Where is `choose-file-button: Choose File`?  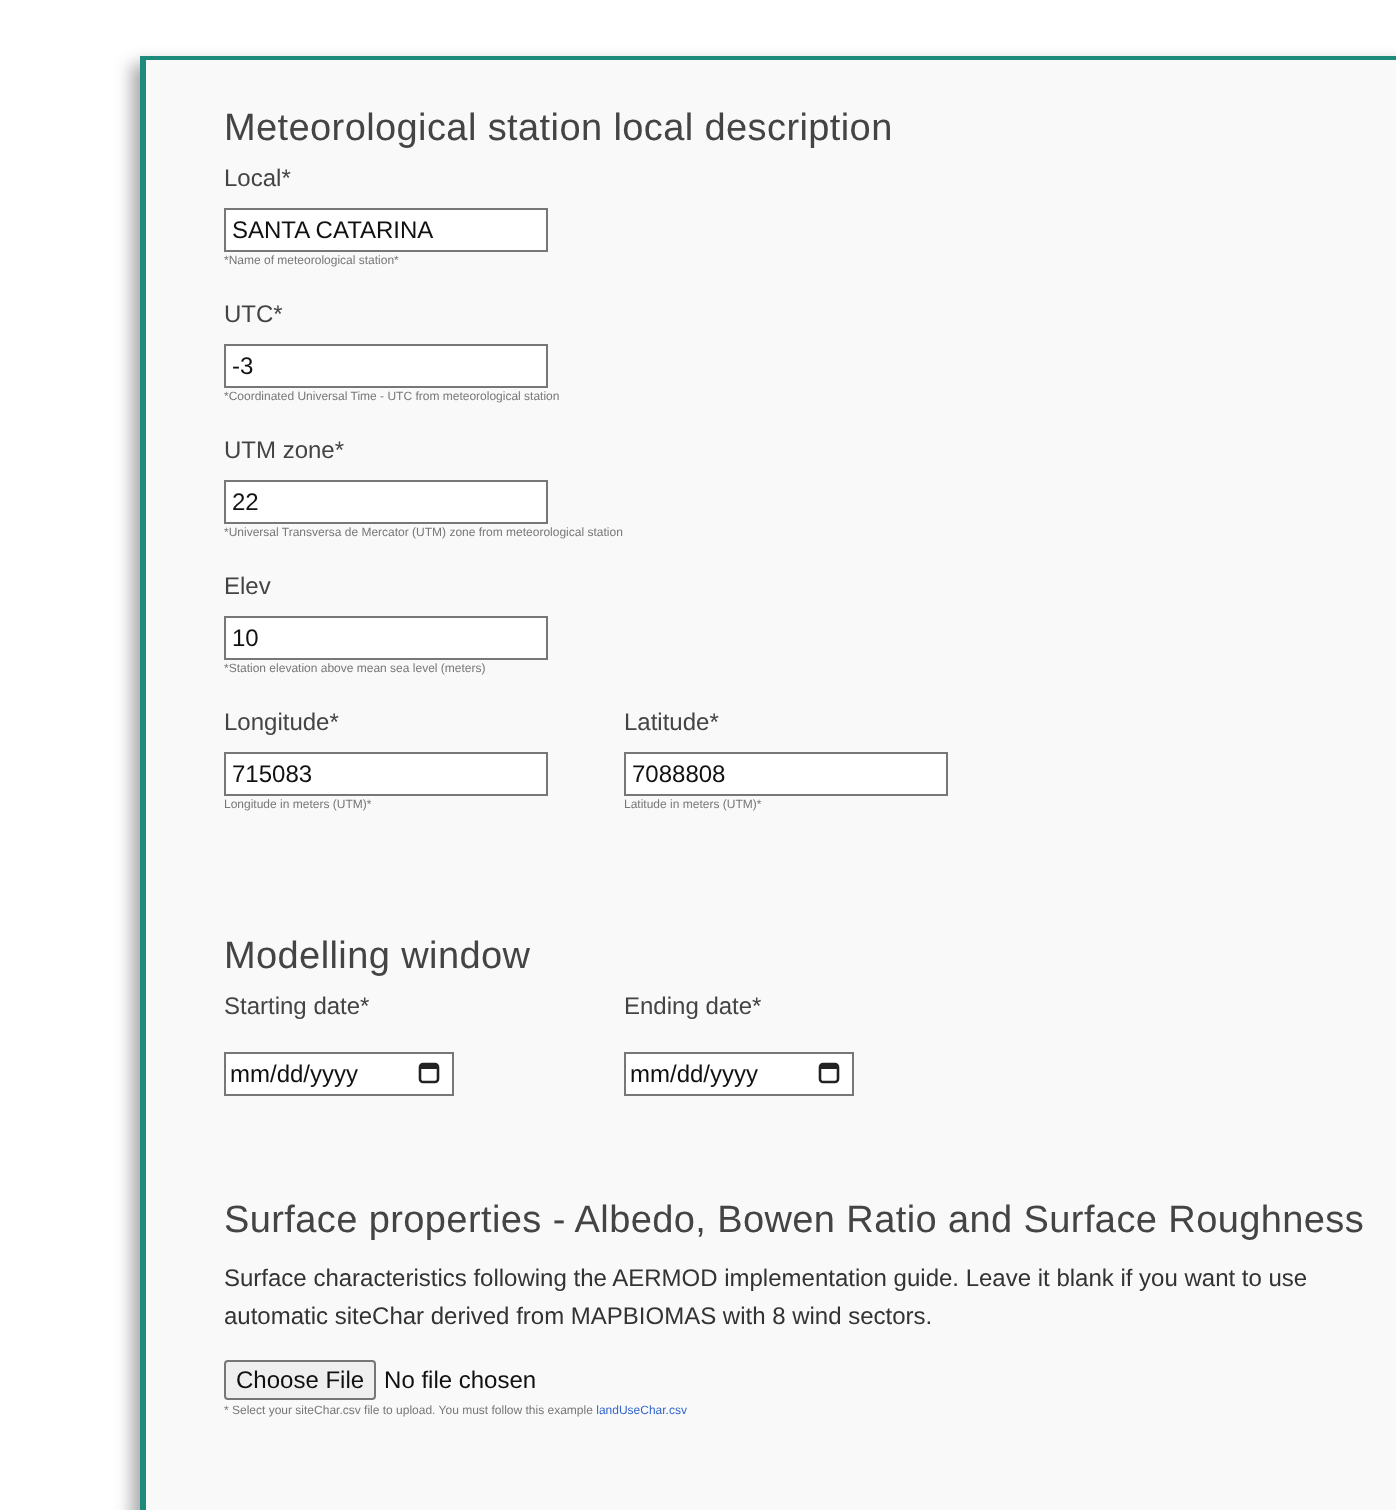 choose-file-button: Choose File is located at coordinates (300, 1380).